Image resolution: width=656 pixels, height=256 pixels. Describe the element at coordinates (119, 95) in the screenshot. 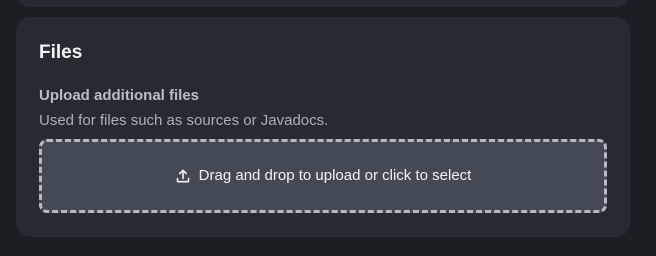

I see `upload-label: Upload additional files` at that location.